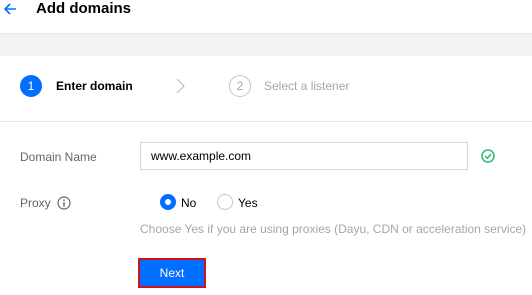  What do you see at coordinates (240, 86) in the screenshot?
I see `step-2-indicator: 2` at bounding box center [240, 86].